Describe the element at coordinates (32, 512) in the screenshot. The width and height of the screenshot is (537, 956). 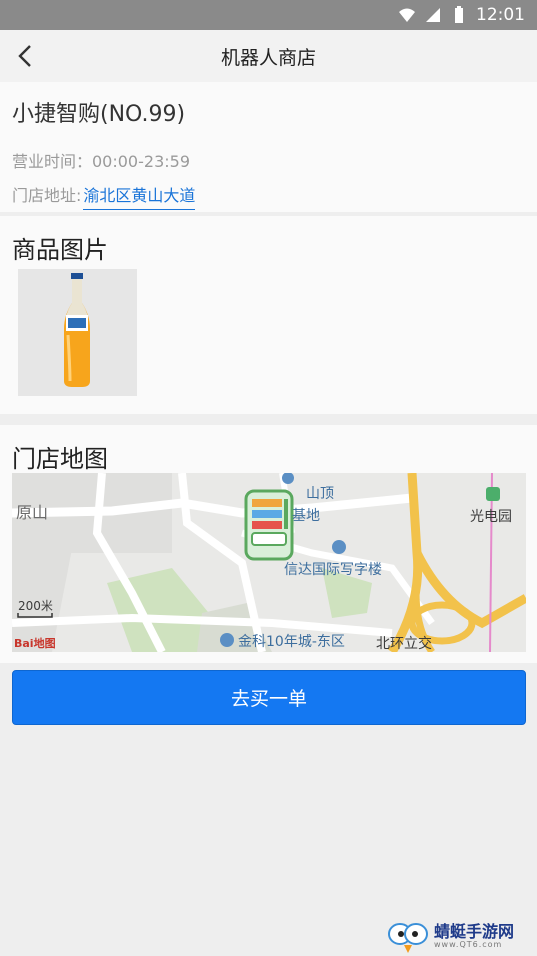
I see `map-label-yuanshan: 原山` at that location.